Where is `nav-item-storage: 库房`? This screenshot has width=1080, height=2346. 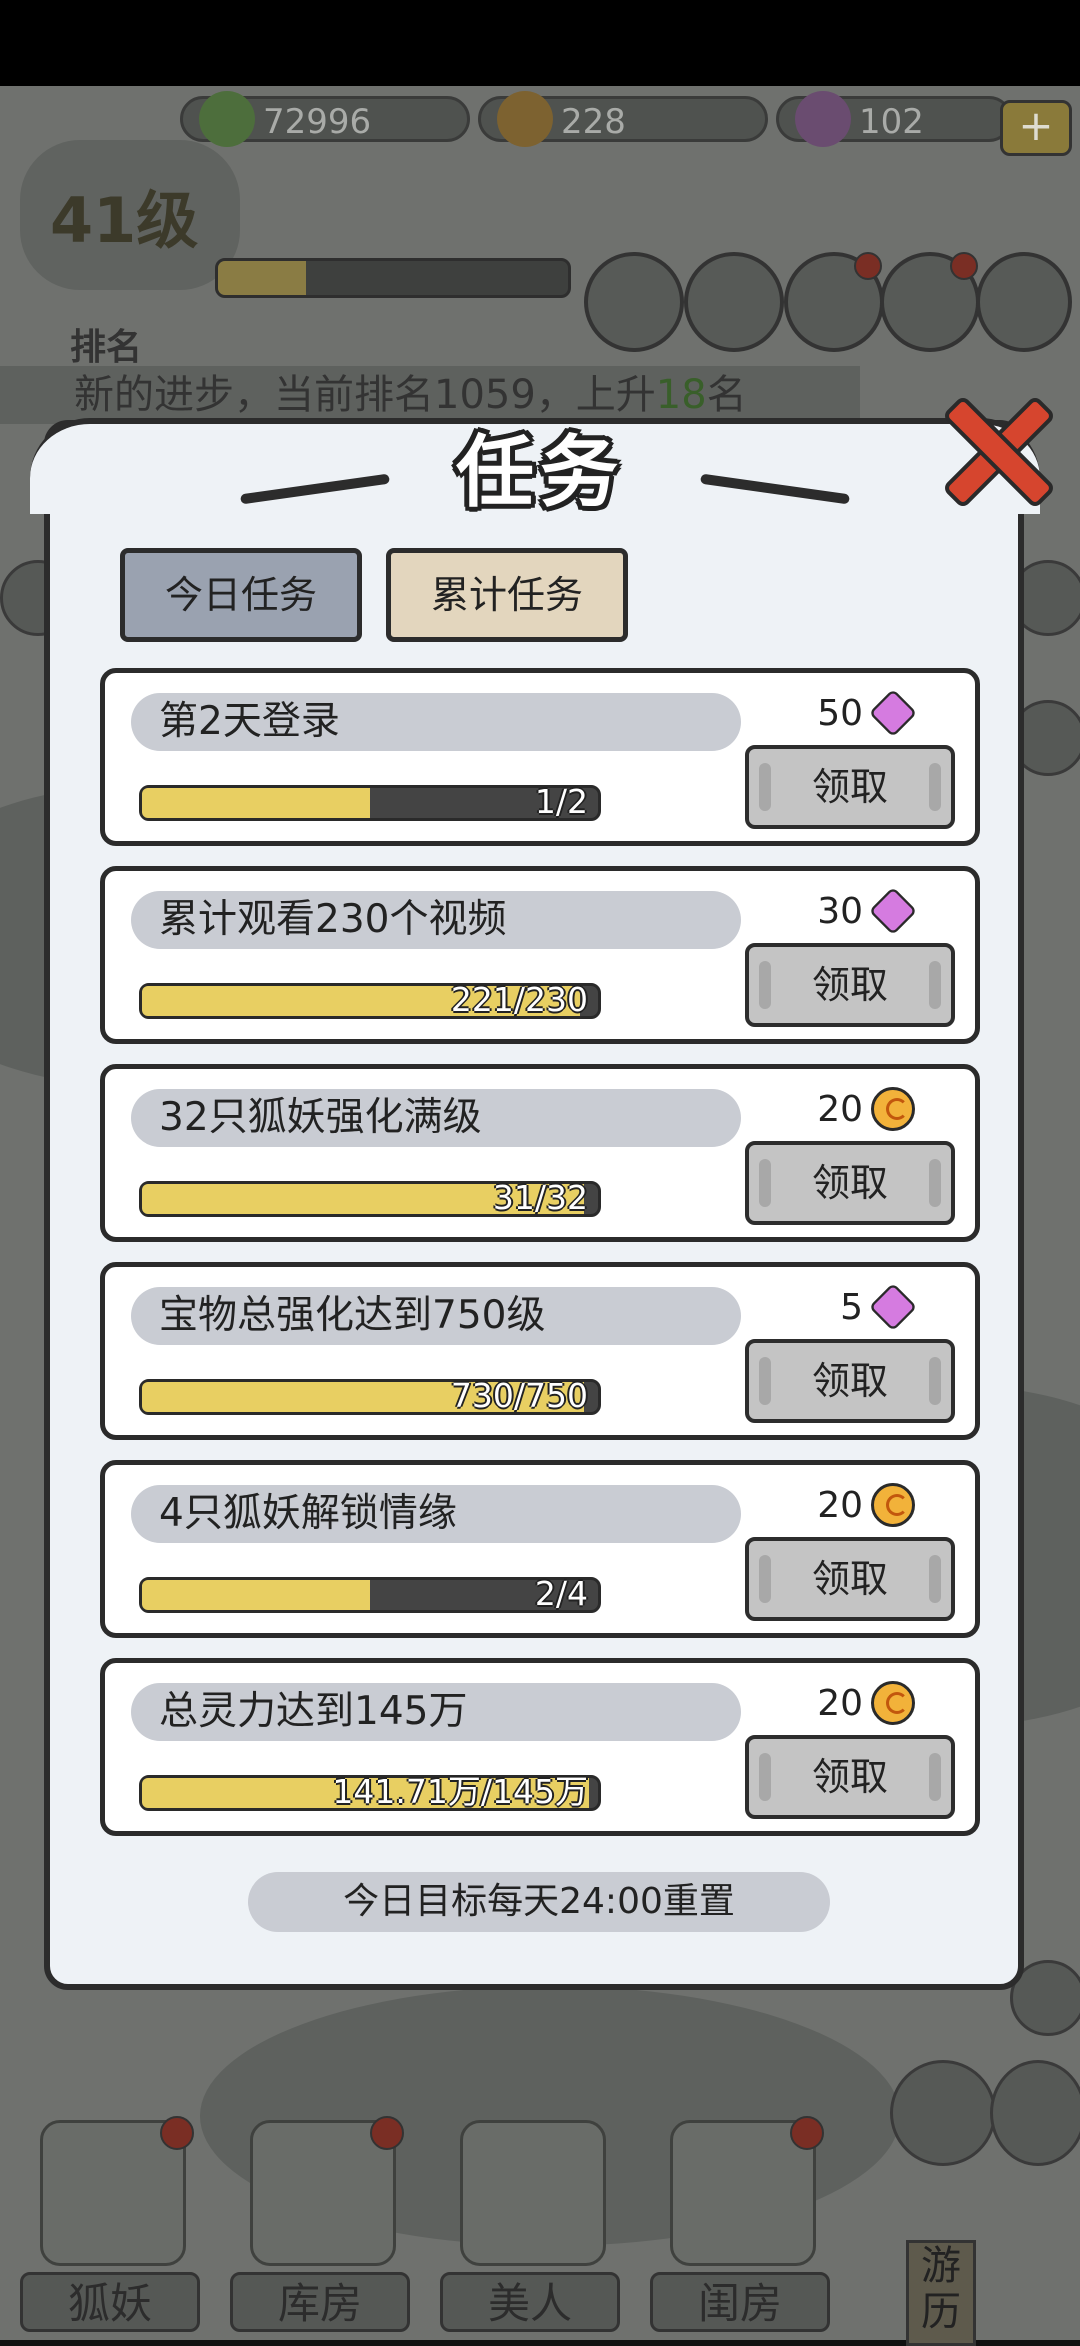
nav-item-storage: 库房 is located at coordinates (320, 2224).